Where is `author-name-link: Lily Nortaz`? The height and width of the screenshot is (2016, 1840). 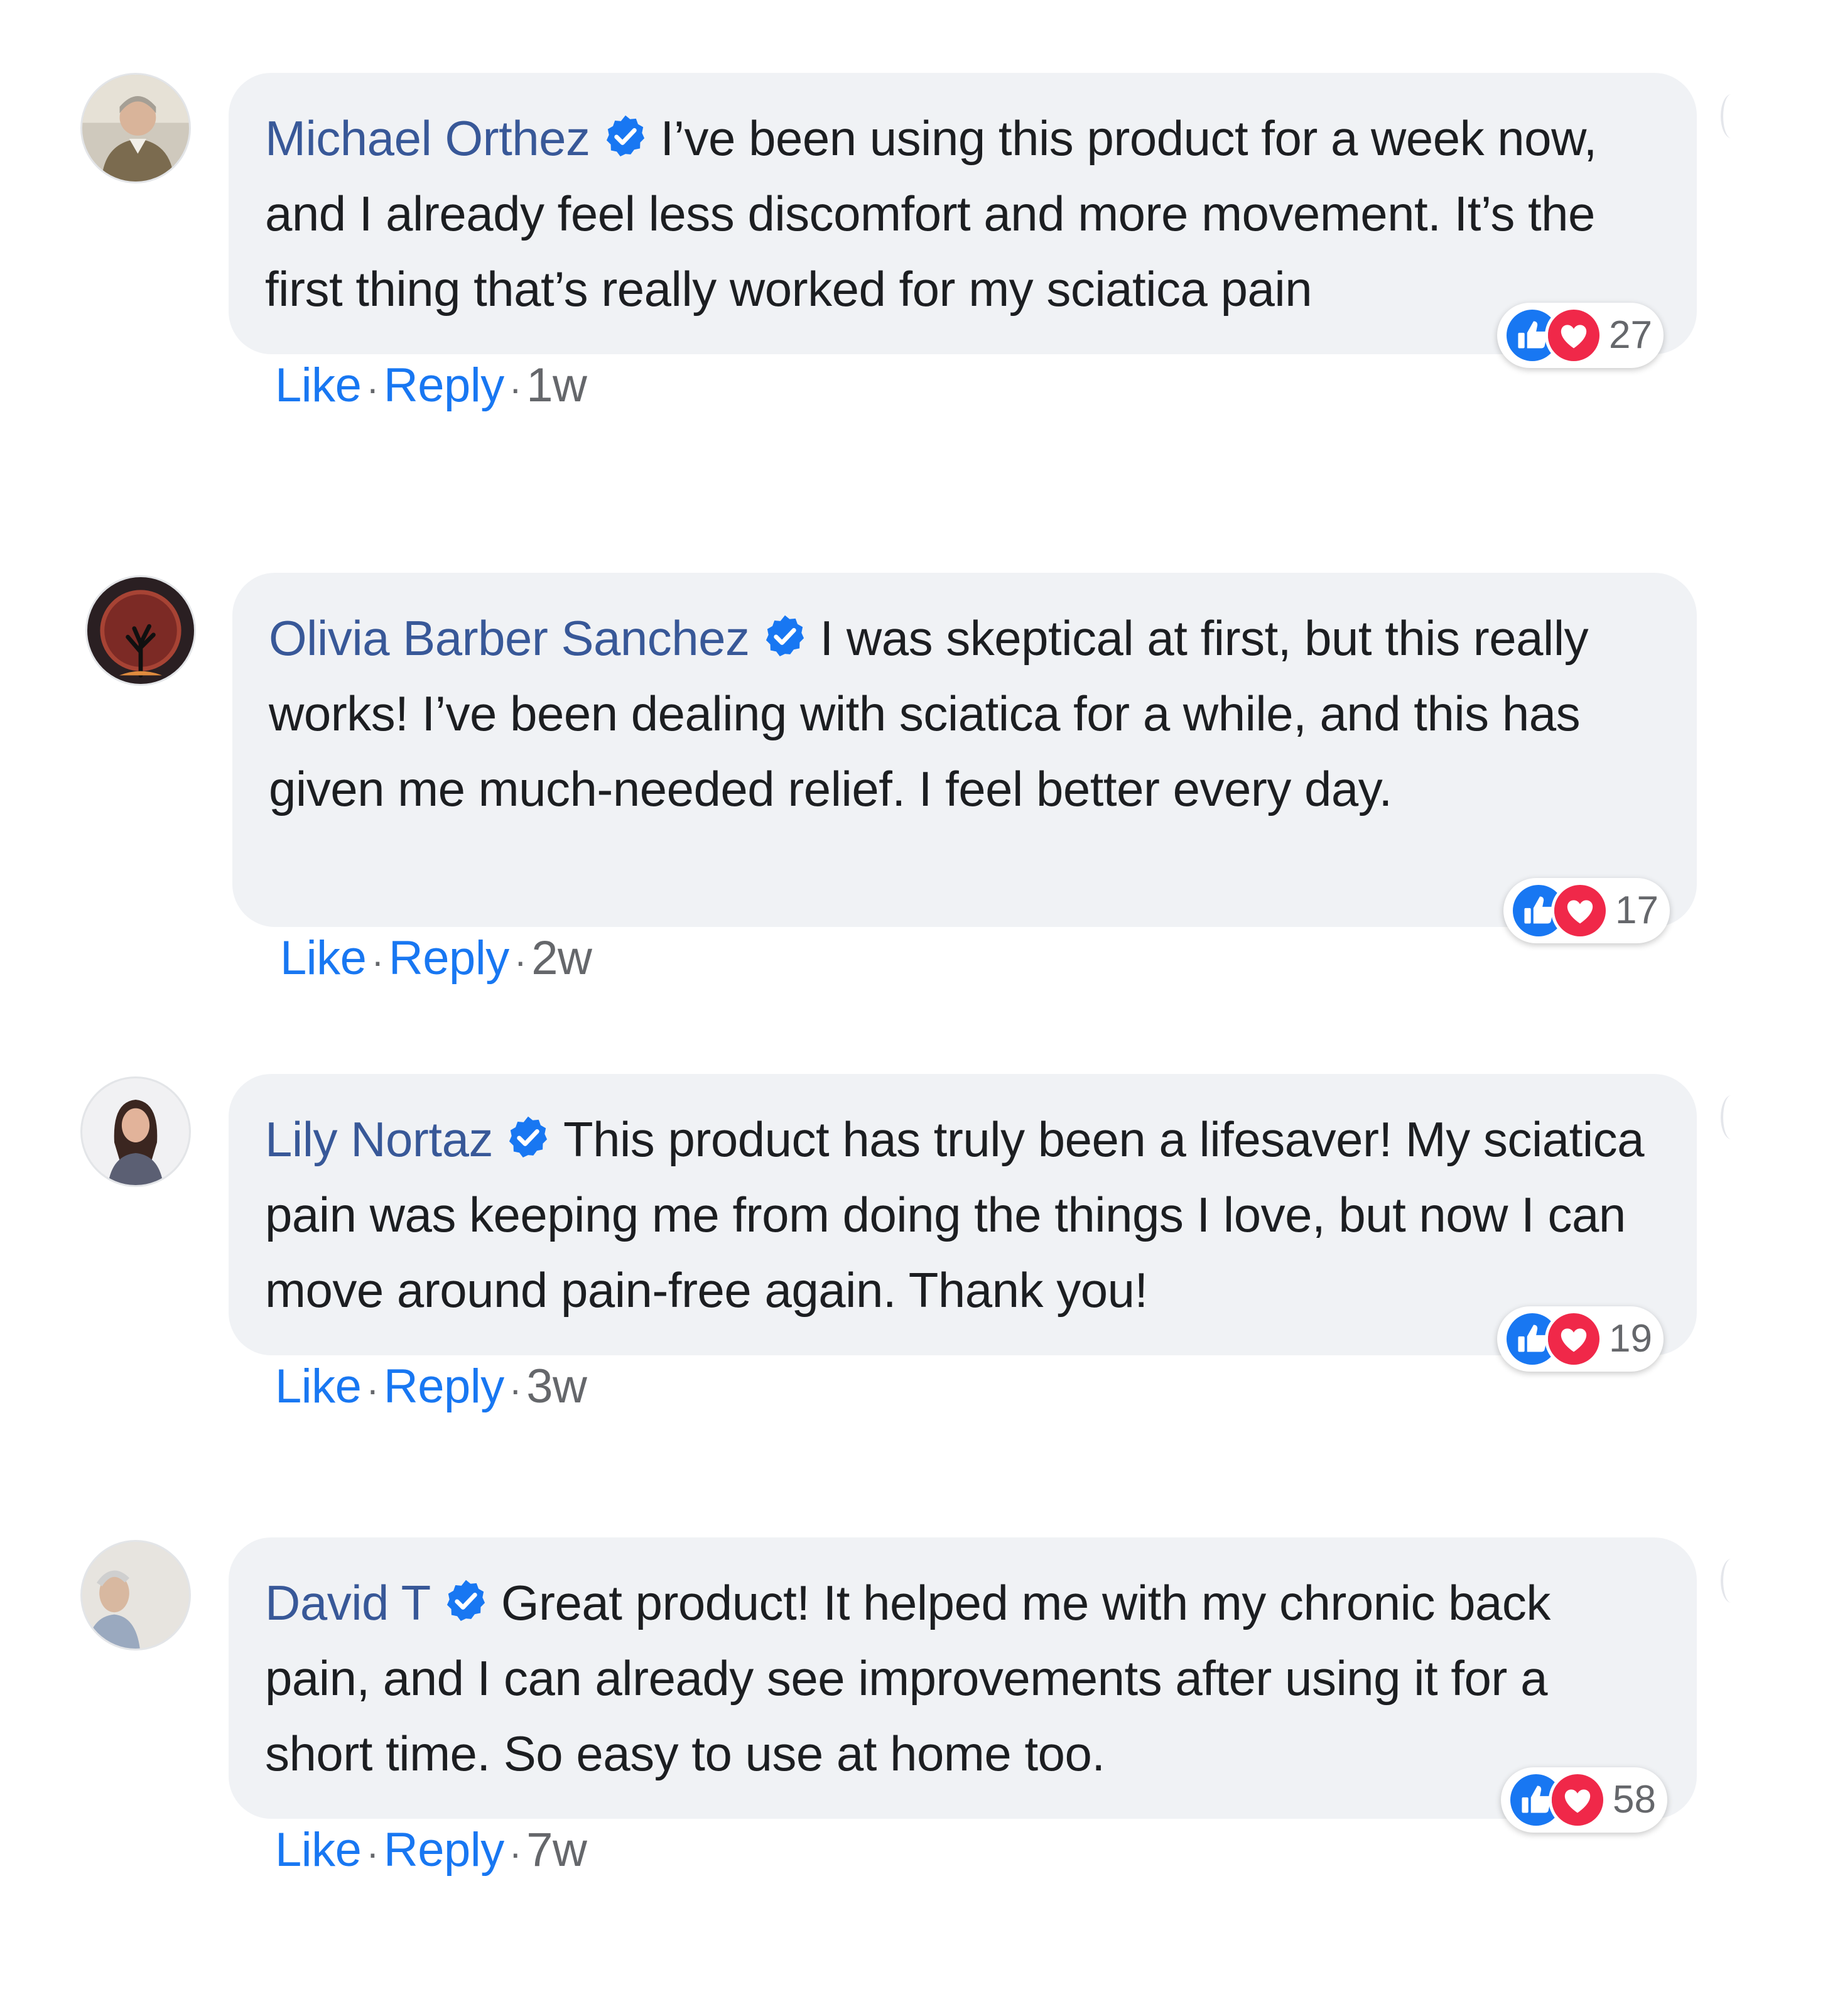
author-name-link: Lily Nortaz is located at coordinates (379, 1139).